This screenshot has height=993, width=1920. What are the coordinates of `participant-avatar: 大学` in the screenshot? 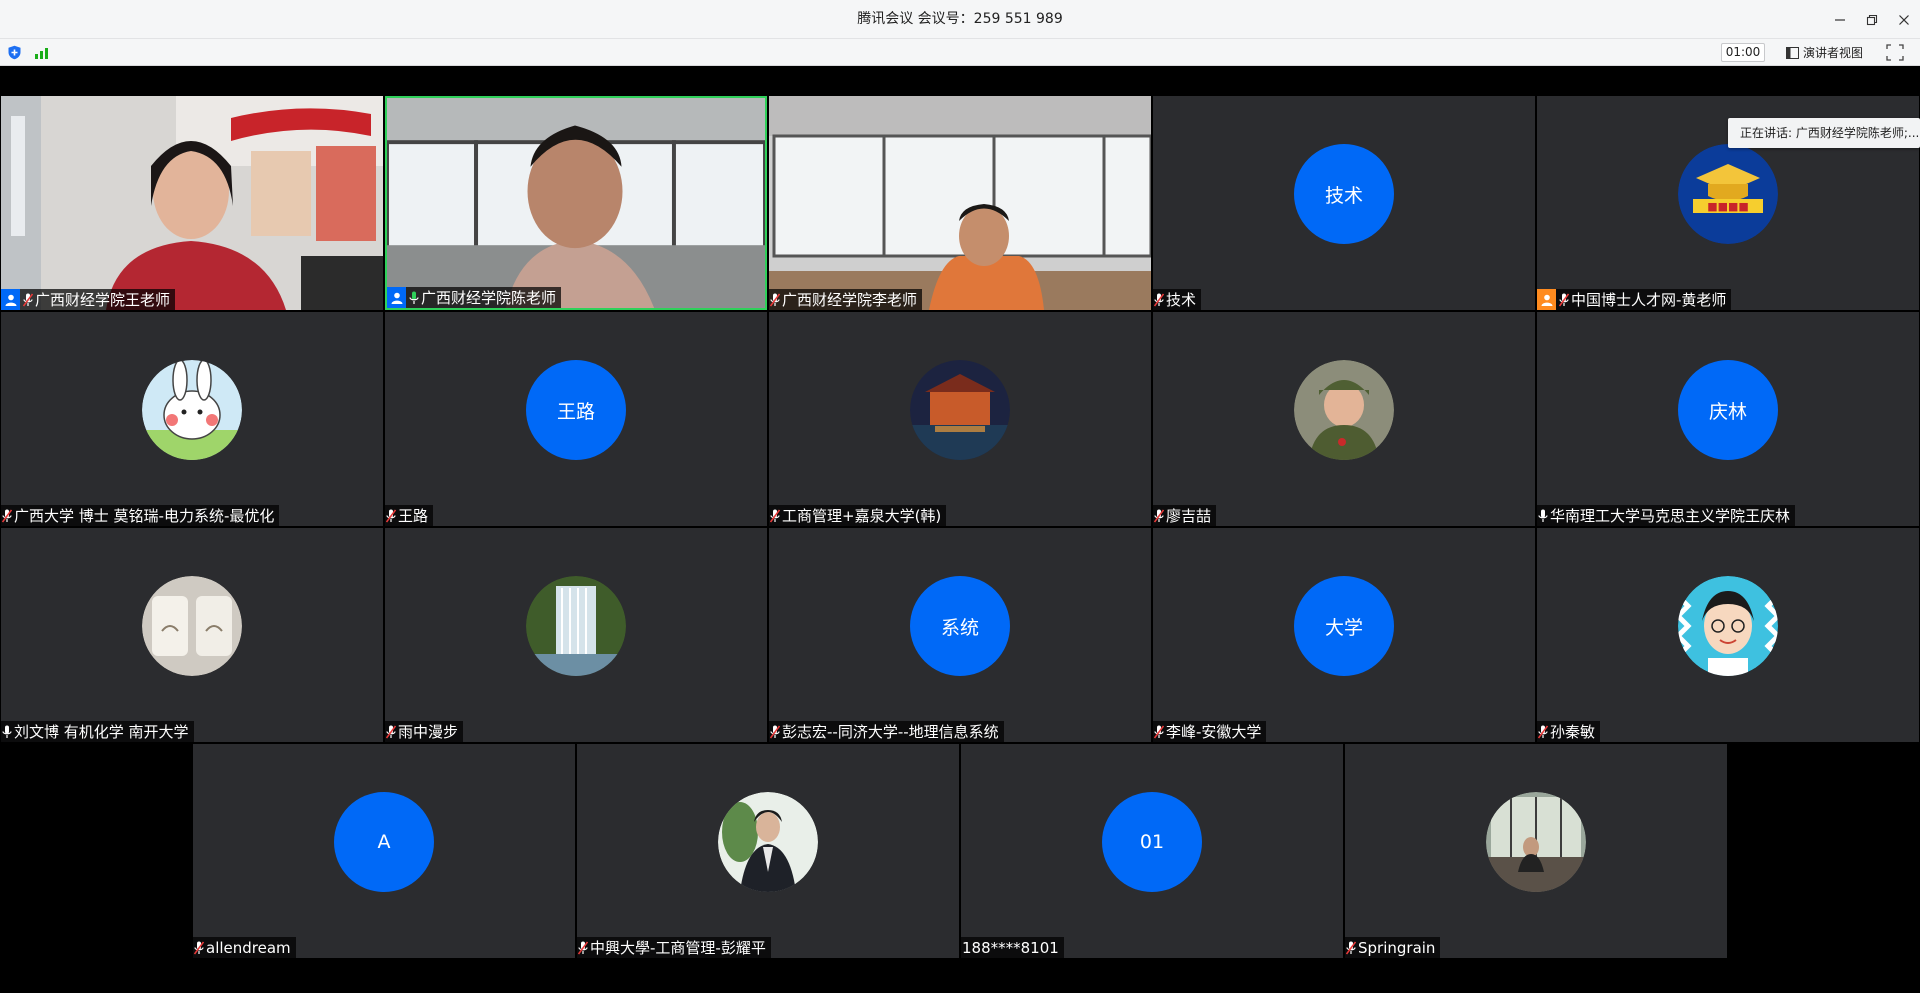 It's located at (1344, 626).